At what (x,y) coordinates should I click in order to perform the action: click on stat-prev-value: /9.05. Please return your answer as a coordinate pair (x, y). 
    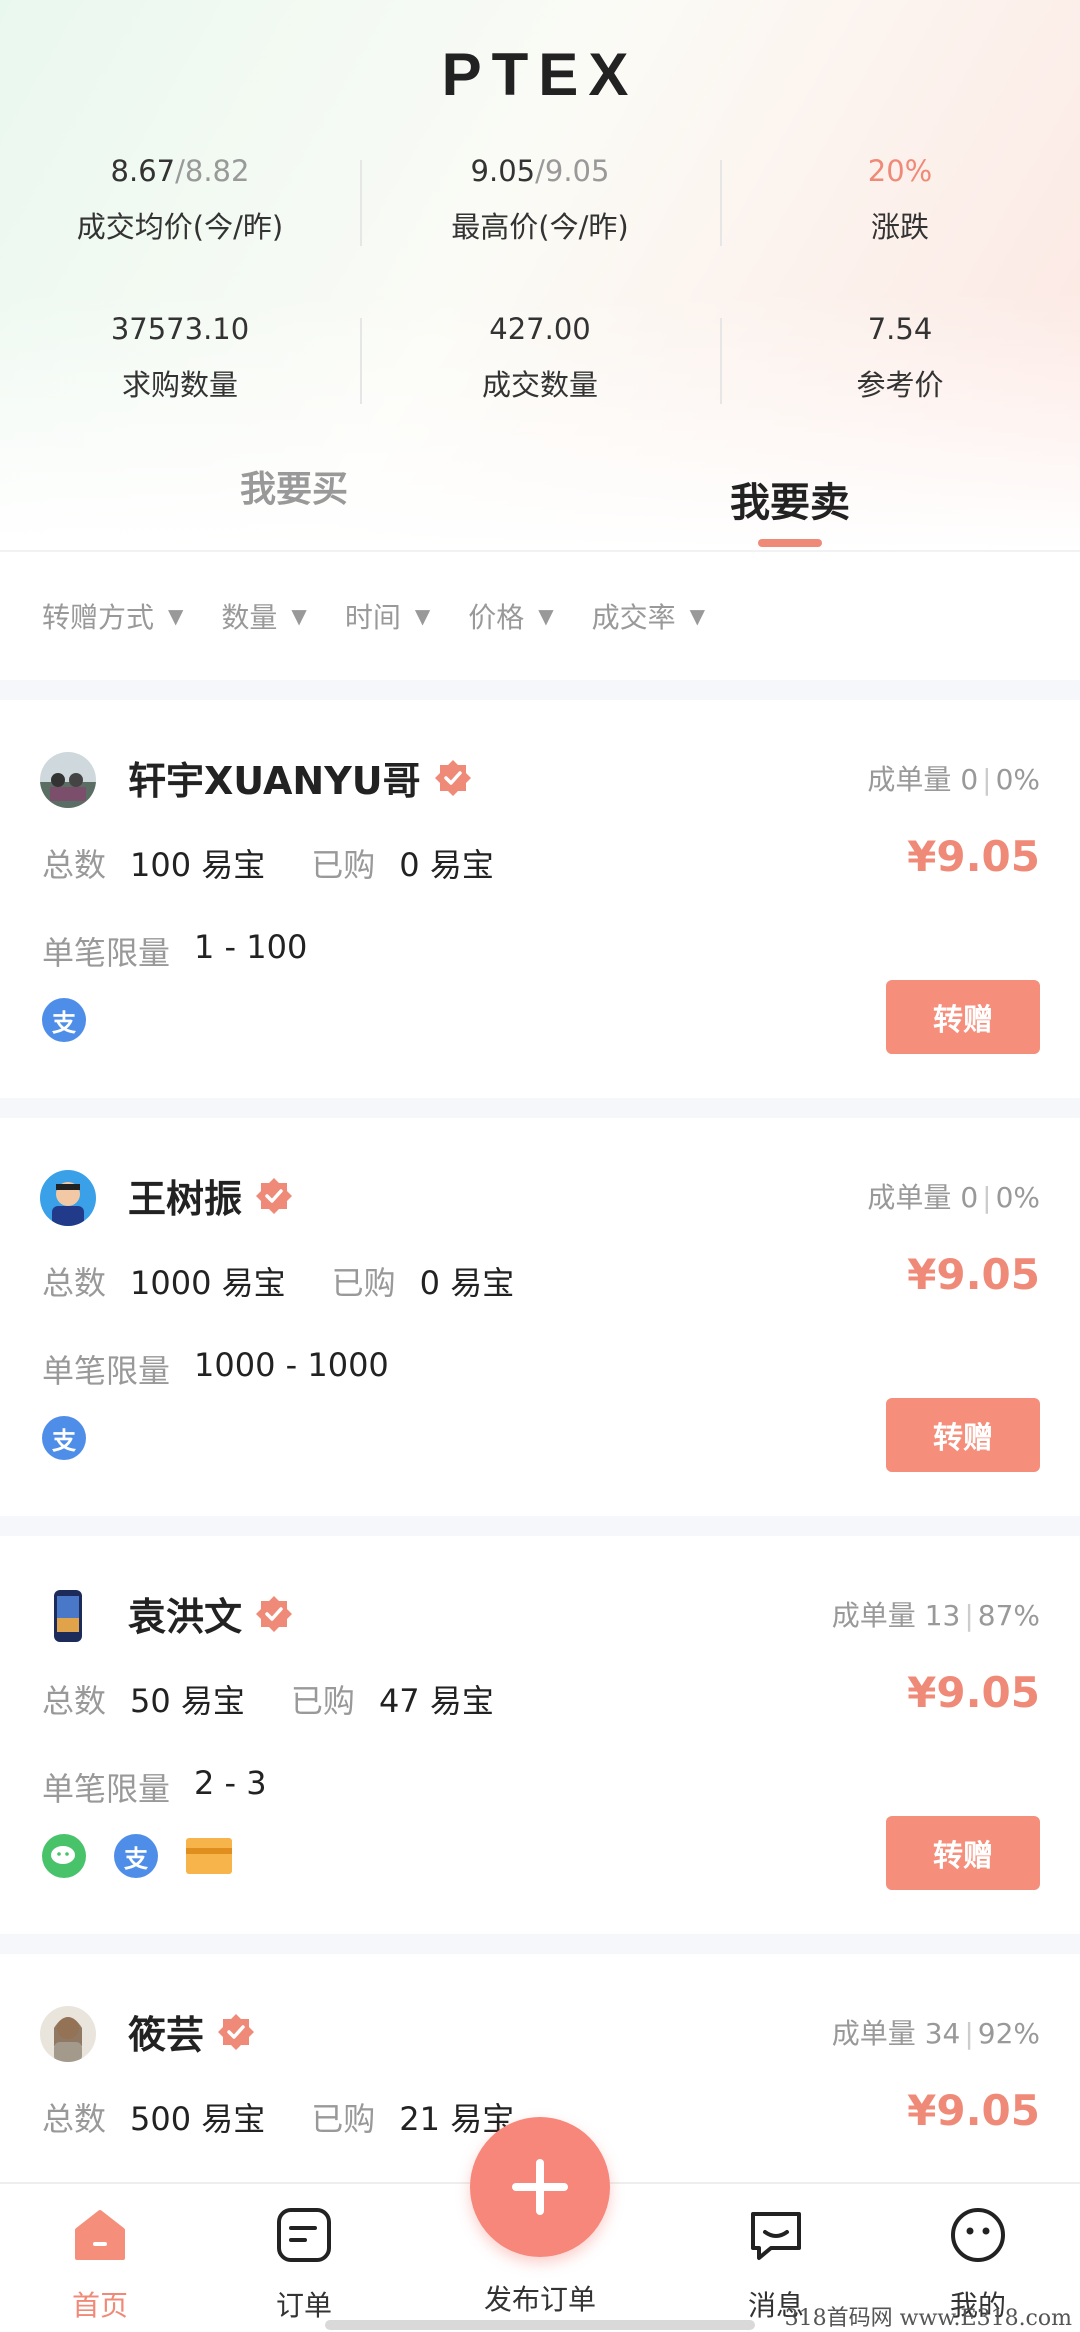
    Looking at the image, I should click on (572, 171).